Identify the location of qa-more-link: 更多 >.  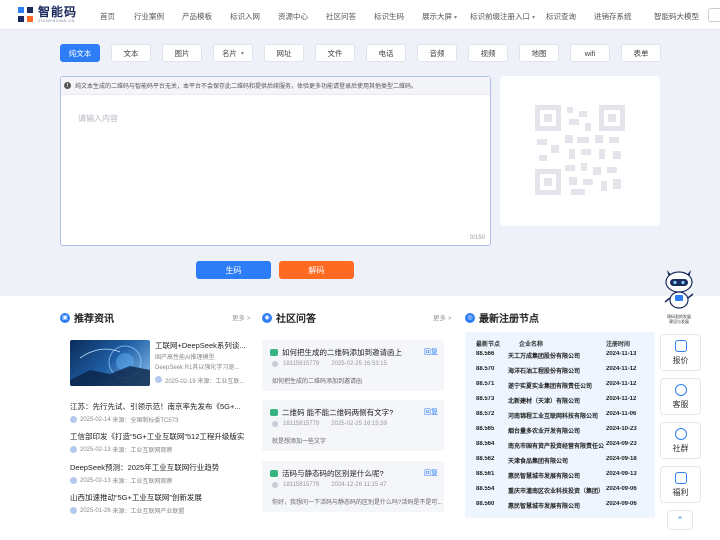
(442, 317).